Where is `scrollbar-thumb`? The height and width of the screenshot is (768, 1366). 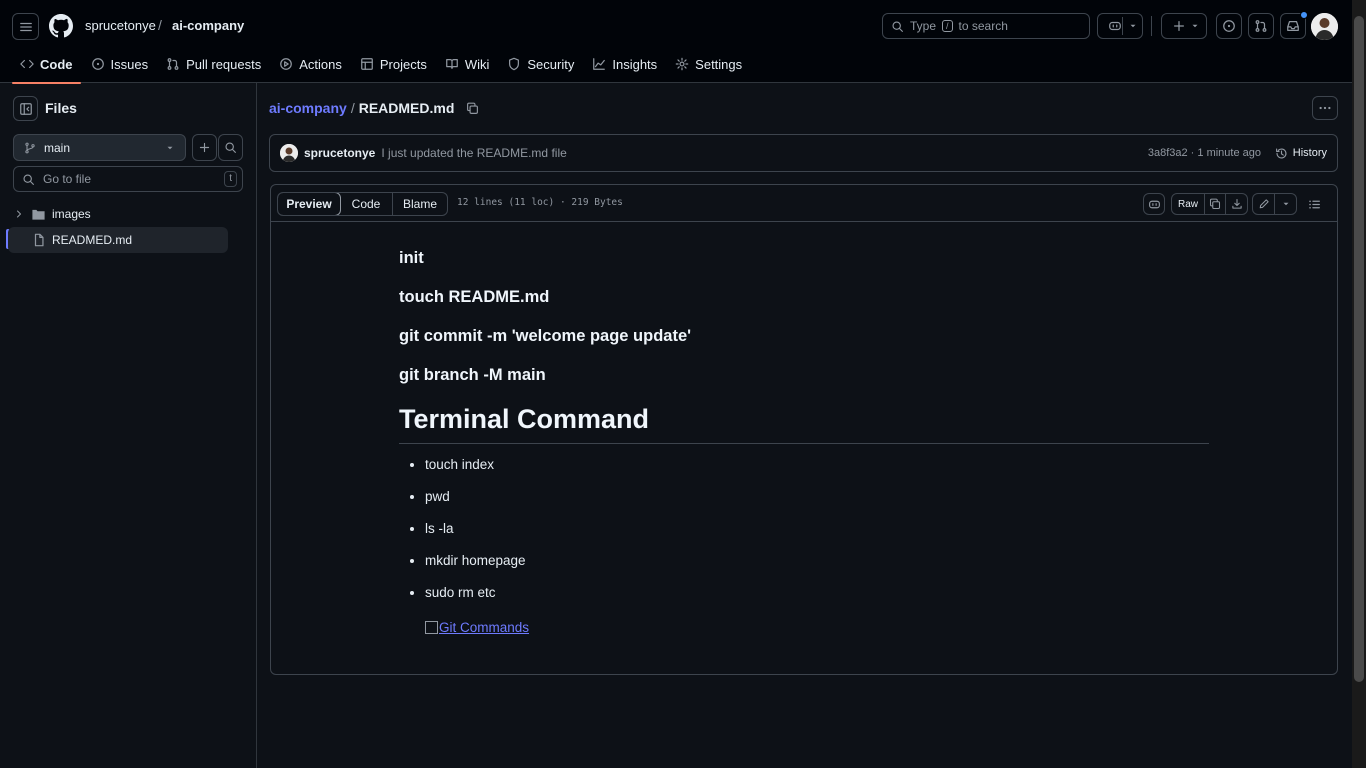
scrollbar-thumb is located at coordinates (1359, 349).